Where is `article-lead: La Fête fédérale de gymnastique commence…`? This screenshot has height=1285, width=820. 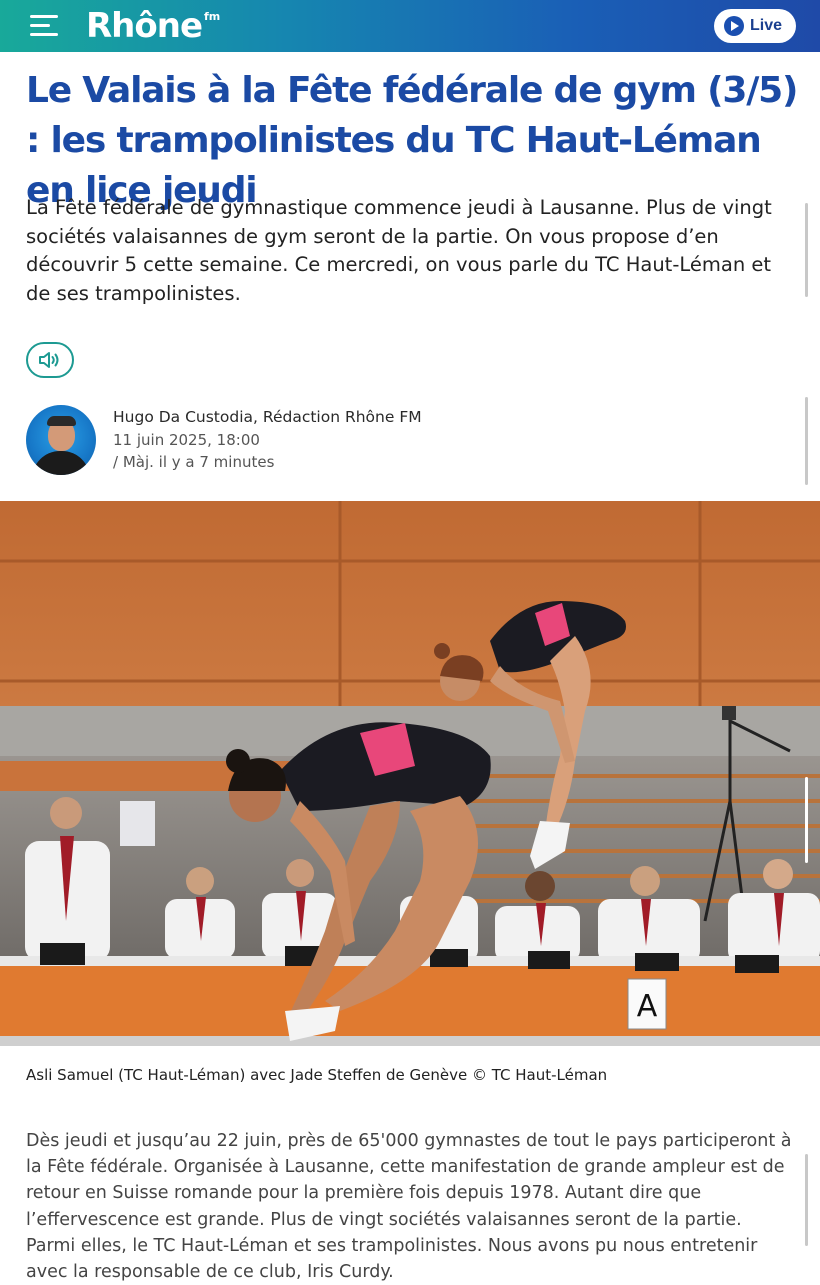 article-lead: La Fête fédérale de gymnastique commence… is located at coordinates (399, 250).